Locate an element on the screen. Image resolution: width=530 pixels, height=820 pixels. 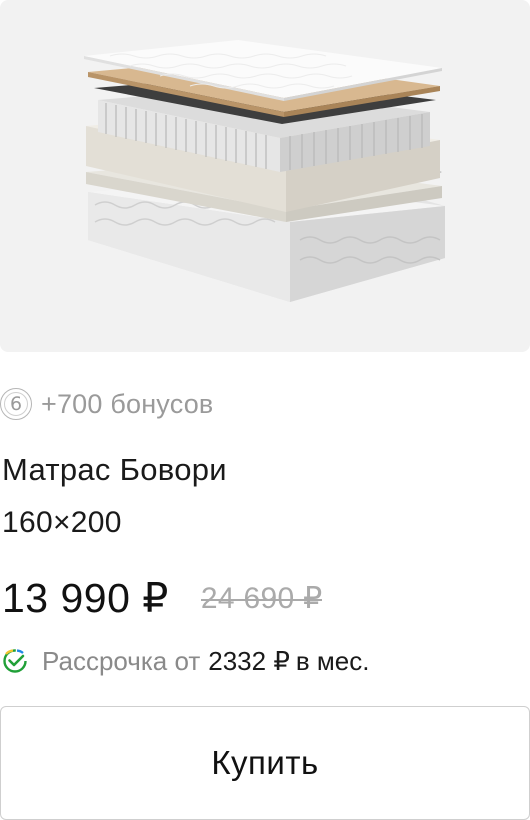
current-price: 13 990 ₽ is located at coordinates (85, 598).